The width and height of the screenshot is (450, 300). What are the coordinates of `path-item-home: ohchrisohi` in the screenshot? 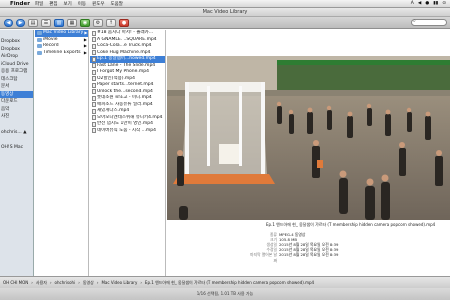 It's located at (65, 282).